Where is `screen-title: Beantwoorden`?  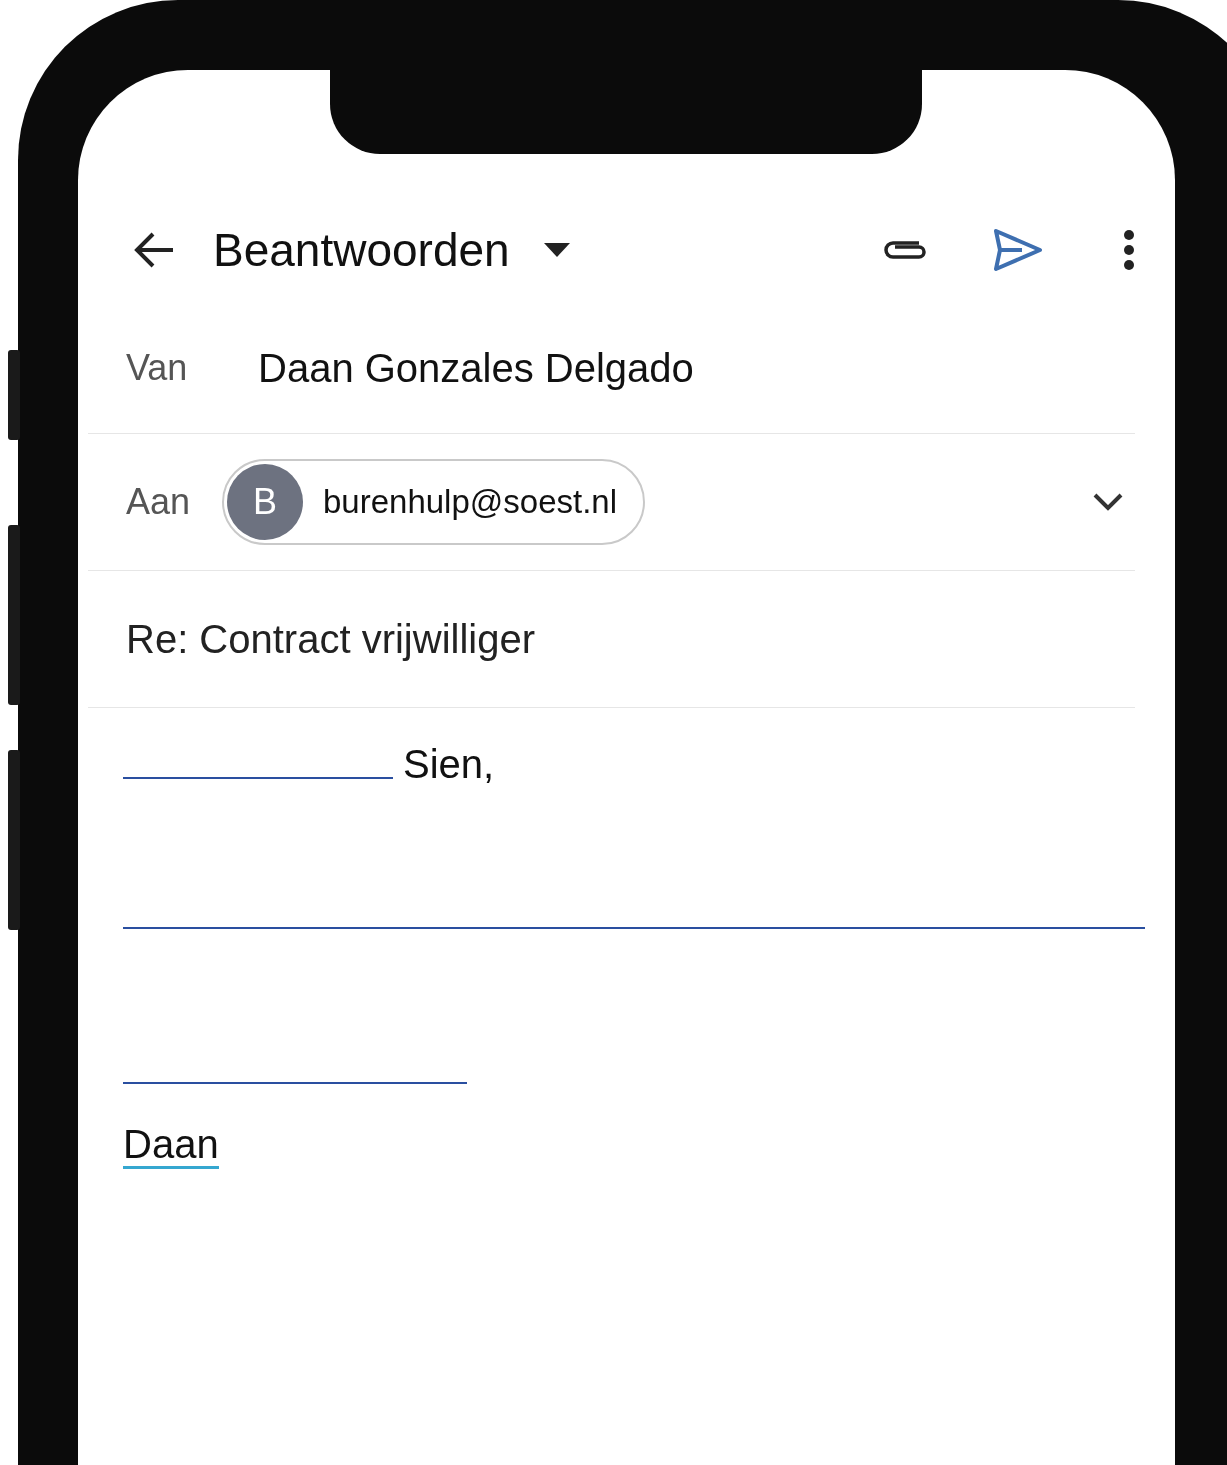
screen-title: Beantwoorden is located at coordinates (361, 250).